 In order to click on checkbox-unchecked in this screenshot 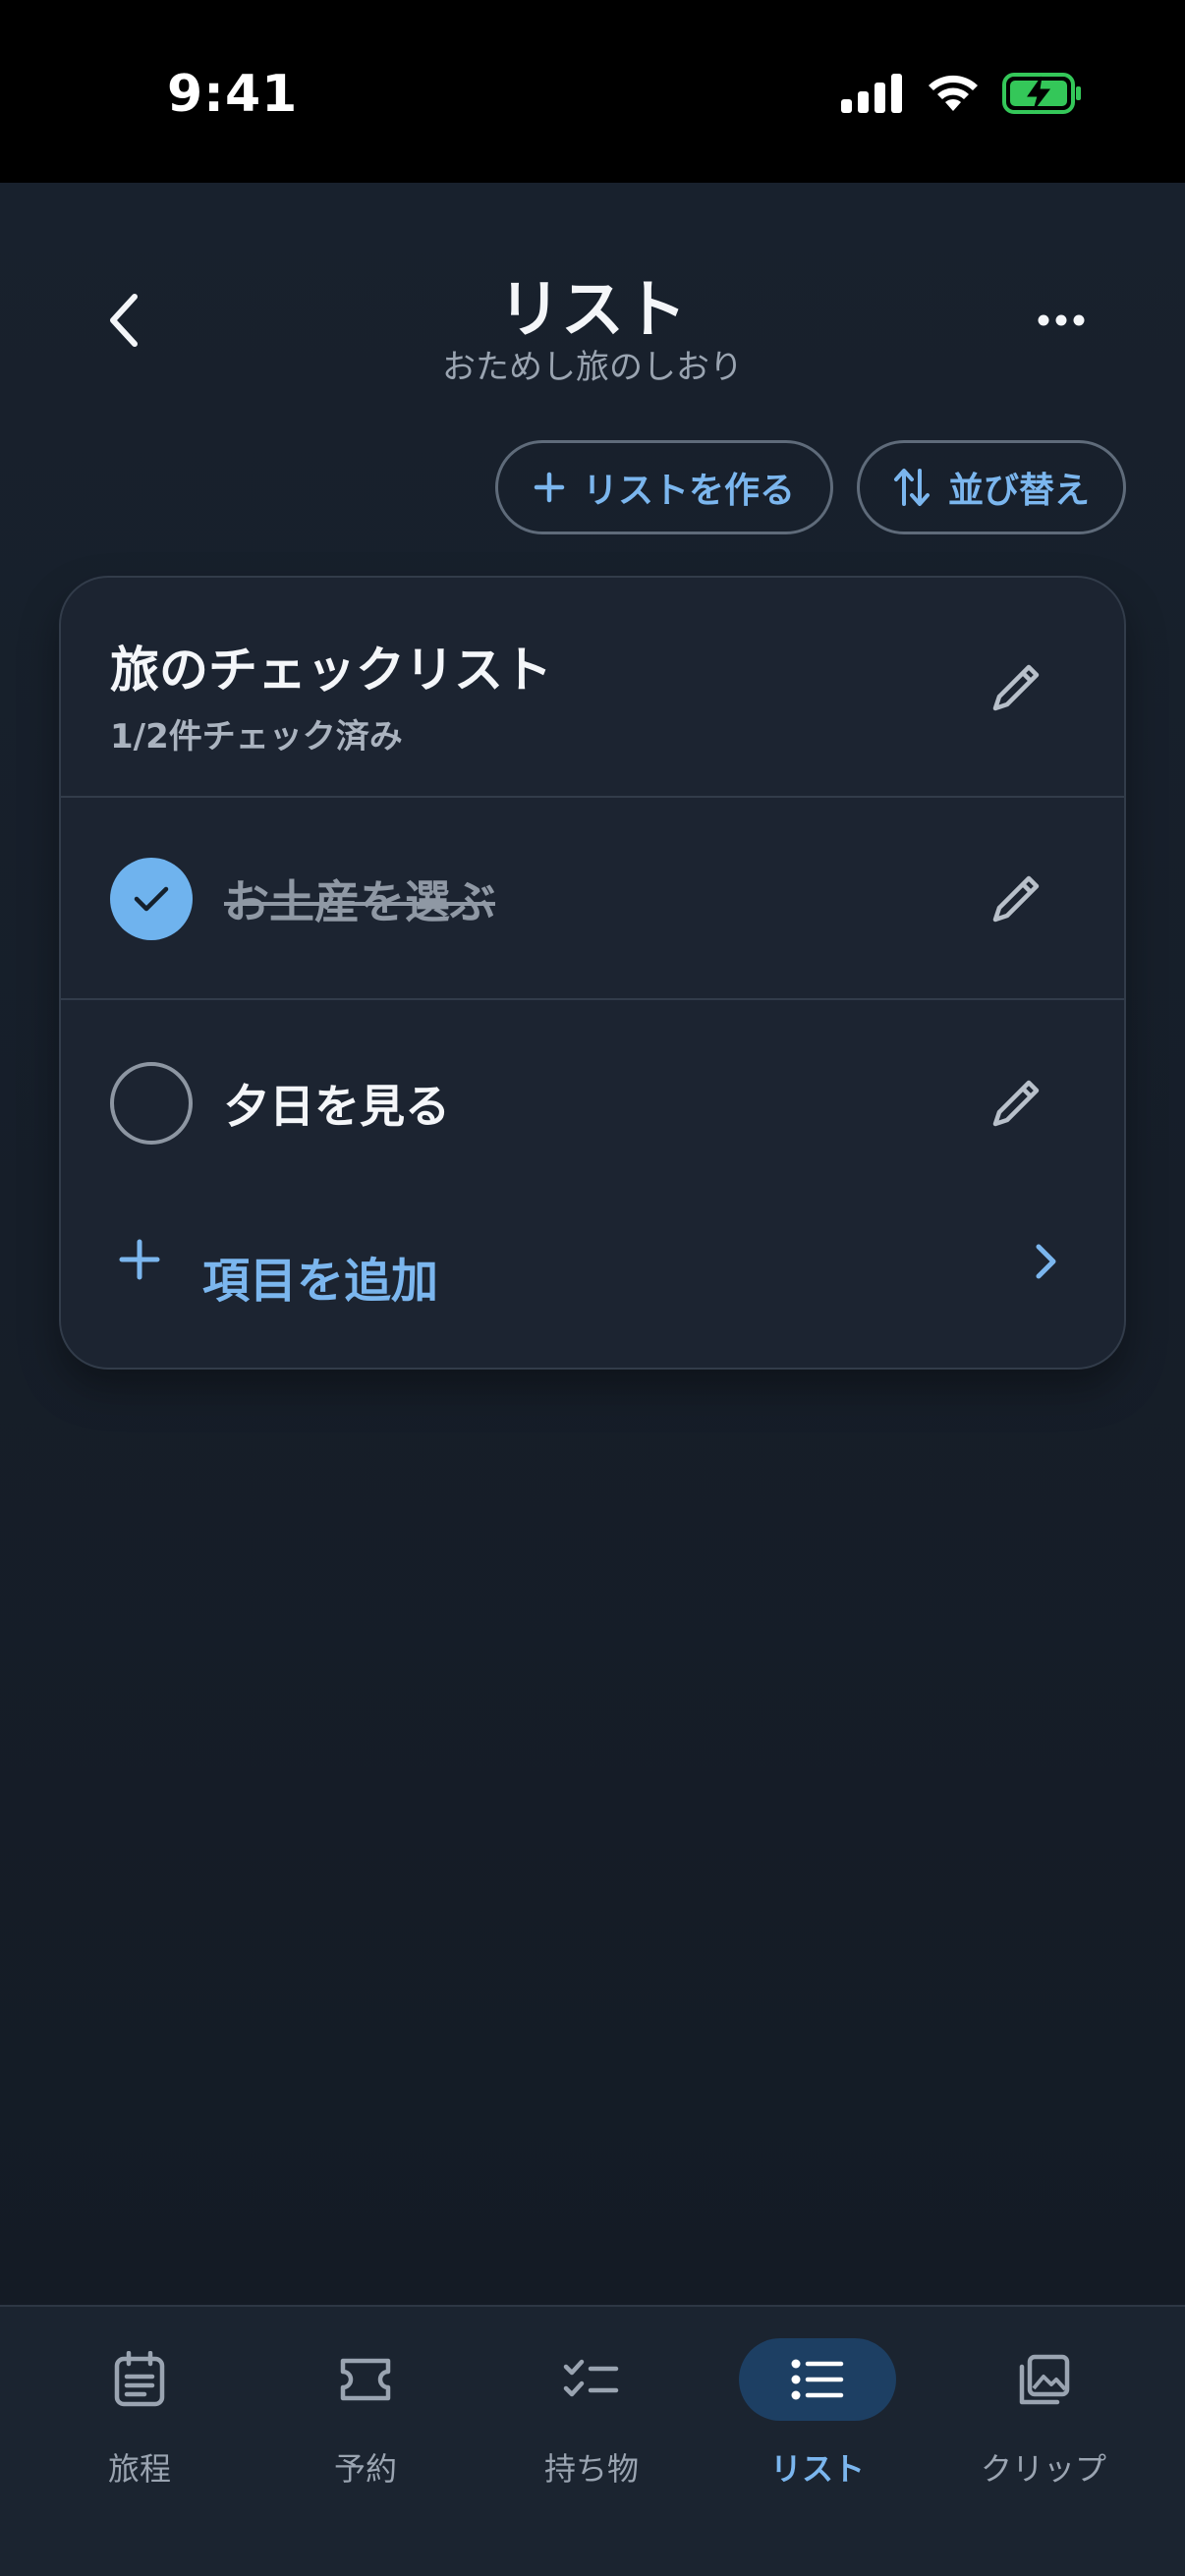, I will do `click(152, 1103)`.